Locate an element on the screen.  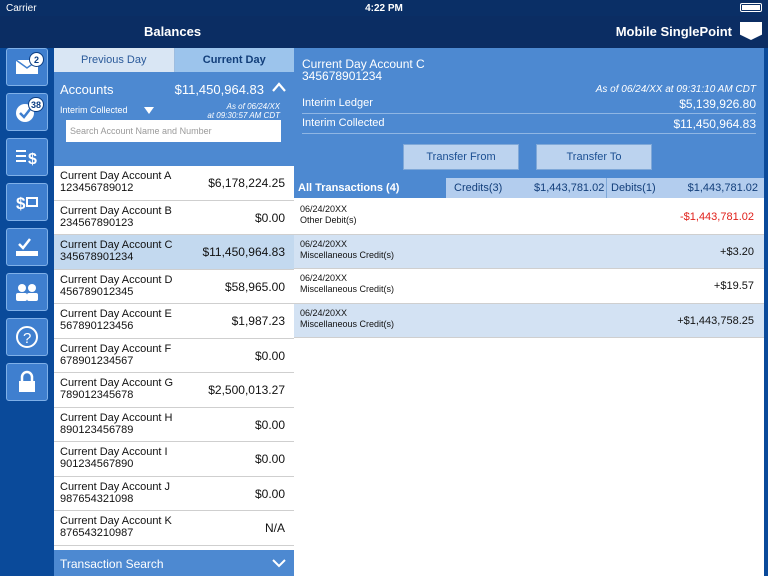
account-number: 345678901234 is located at coordinates (97, 257).